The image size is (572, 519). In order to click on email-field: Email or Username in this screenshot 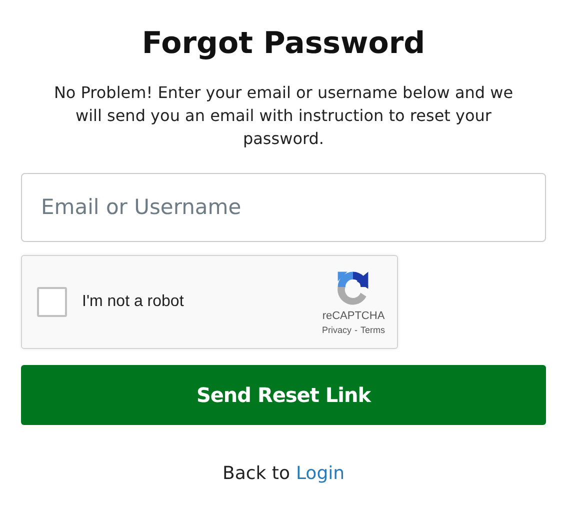, I will do `click(283, 207)`.